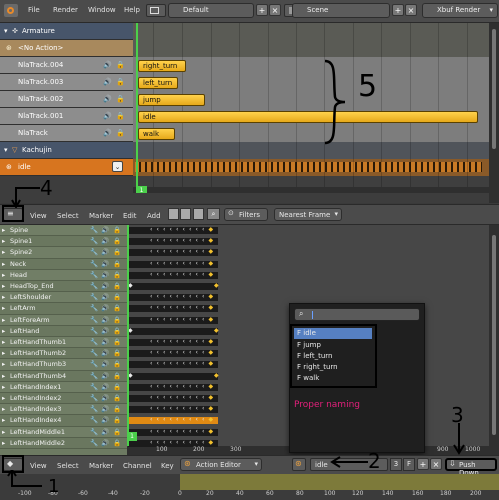 The image size is (499, 500). I want to click on nla-strip: left_turn, so click(158, 83).